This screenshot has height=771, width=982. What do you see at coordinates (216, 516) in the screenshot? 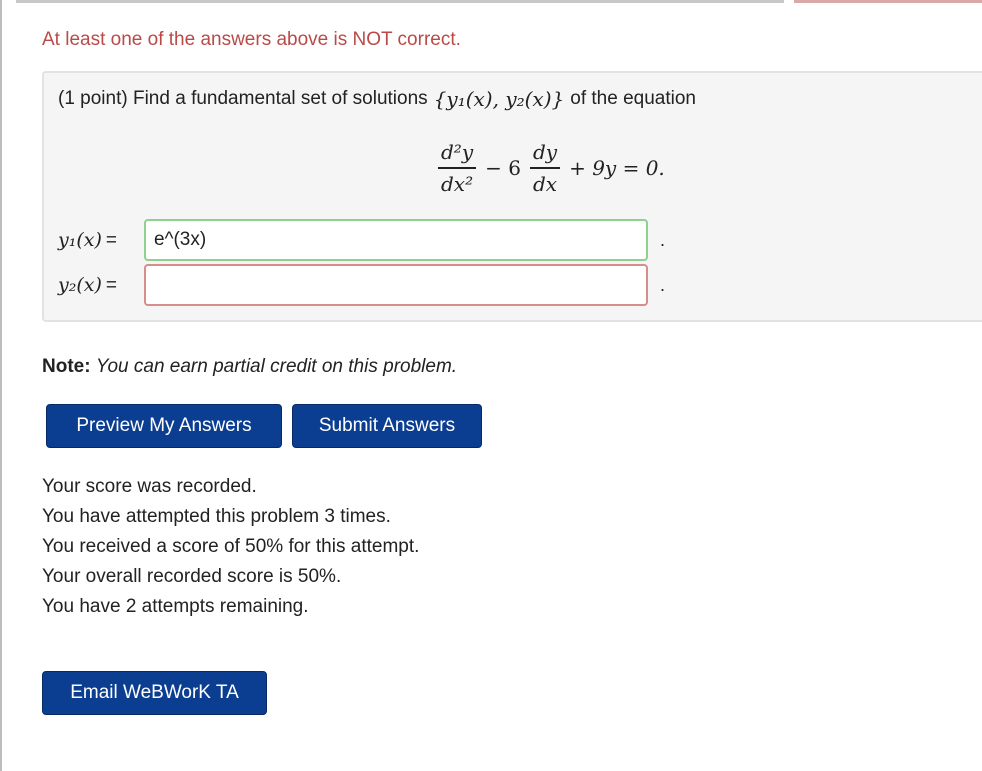
I see `attempts-count-text: You have attempted this problem 3 times.` at bounding box center [216, 516].